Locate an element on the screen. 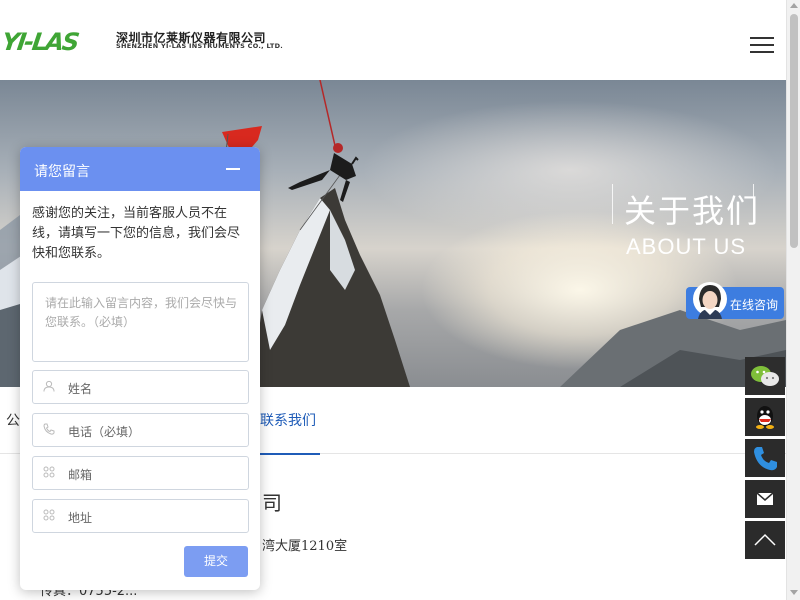  phone-input: 电话（必填） is located at coordinates (140, 430).